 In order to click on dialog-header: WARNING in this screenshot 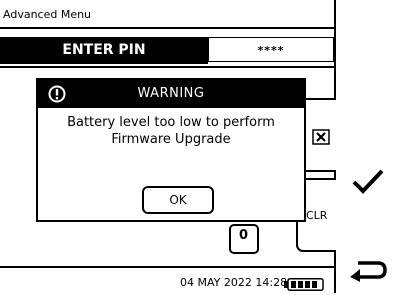, I will do `click(171, 94)`.